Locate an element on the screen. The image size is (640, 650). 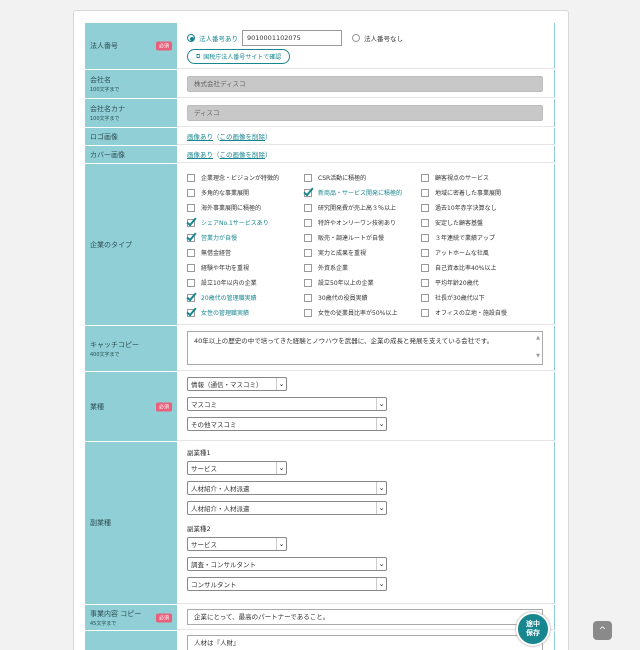
checkbox-label: 平均年齢20歳代 is located at coordinates (457, 283).